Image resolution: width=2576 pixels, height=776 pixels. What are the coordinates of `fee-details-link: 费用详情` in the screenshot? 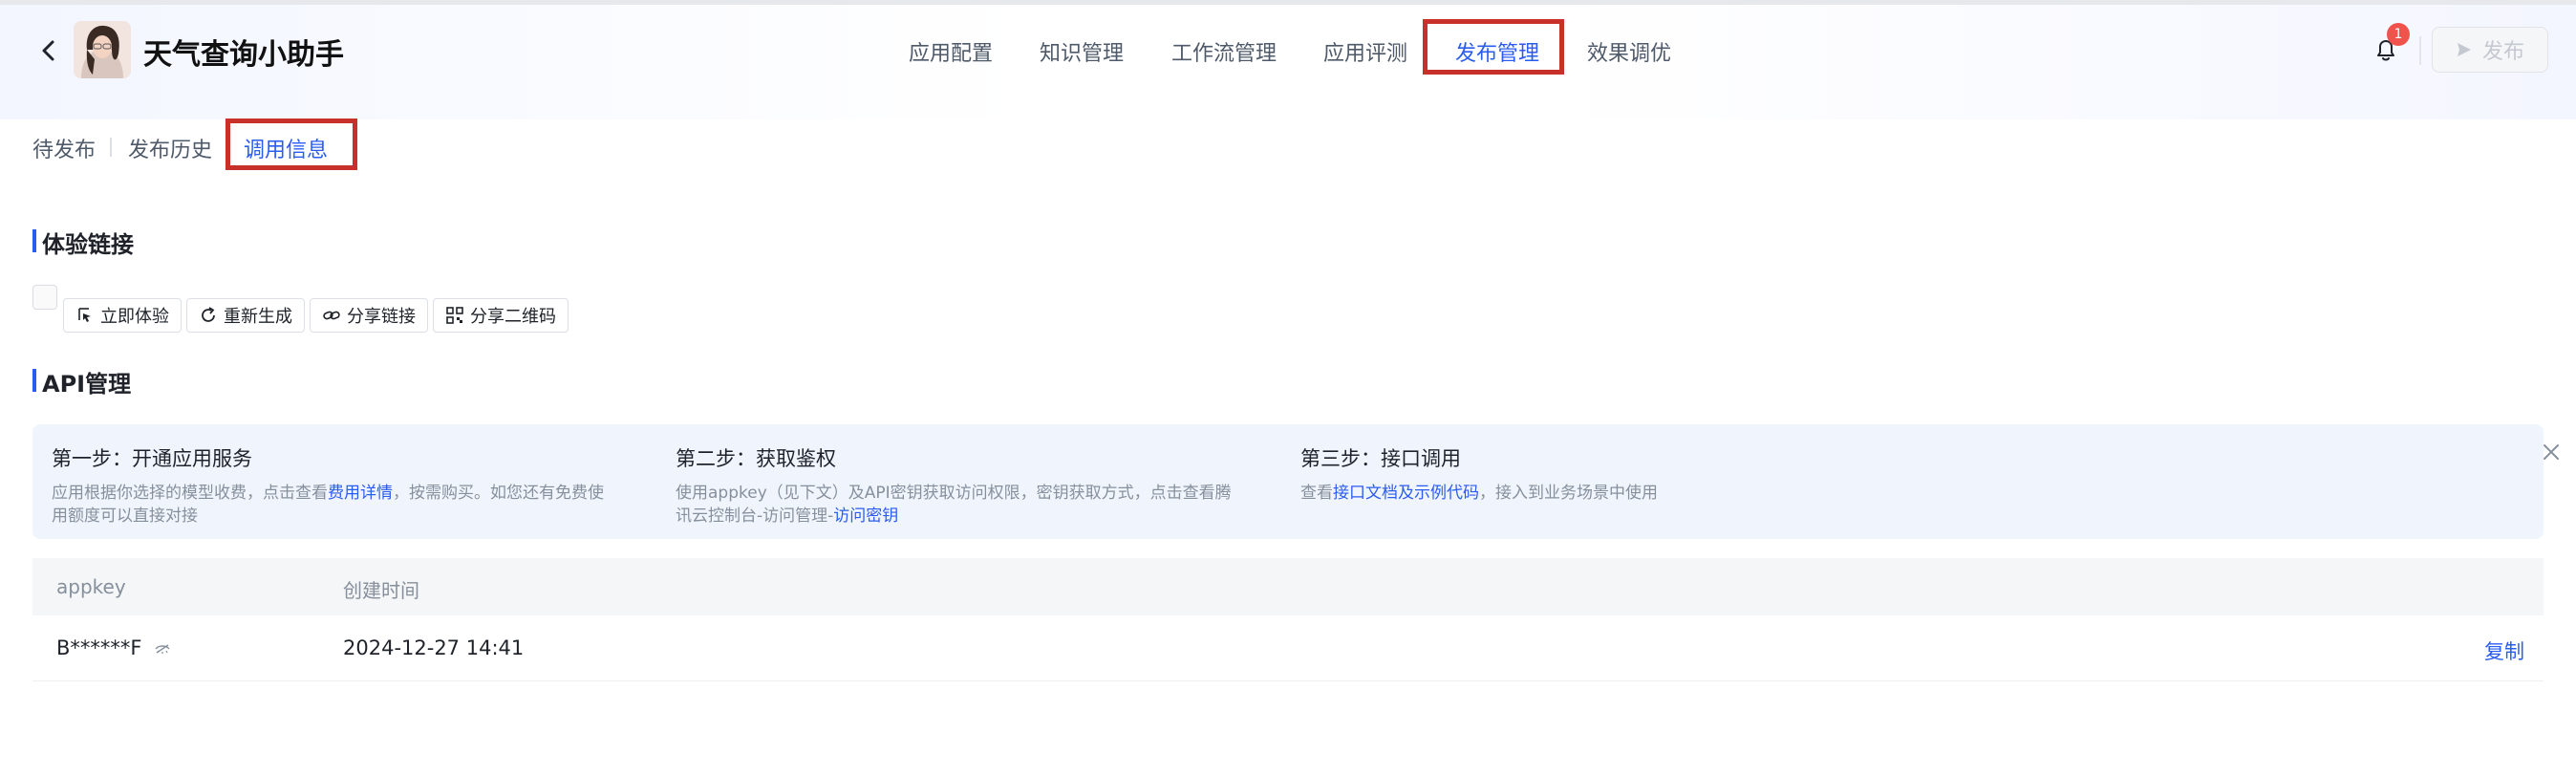 It's located at (360, 494).